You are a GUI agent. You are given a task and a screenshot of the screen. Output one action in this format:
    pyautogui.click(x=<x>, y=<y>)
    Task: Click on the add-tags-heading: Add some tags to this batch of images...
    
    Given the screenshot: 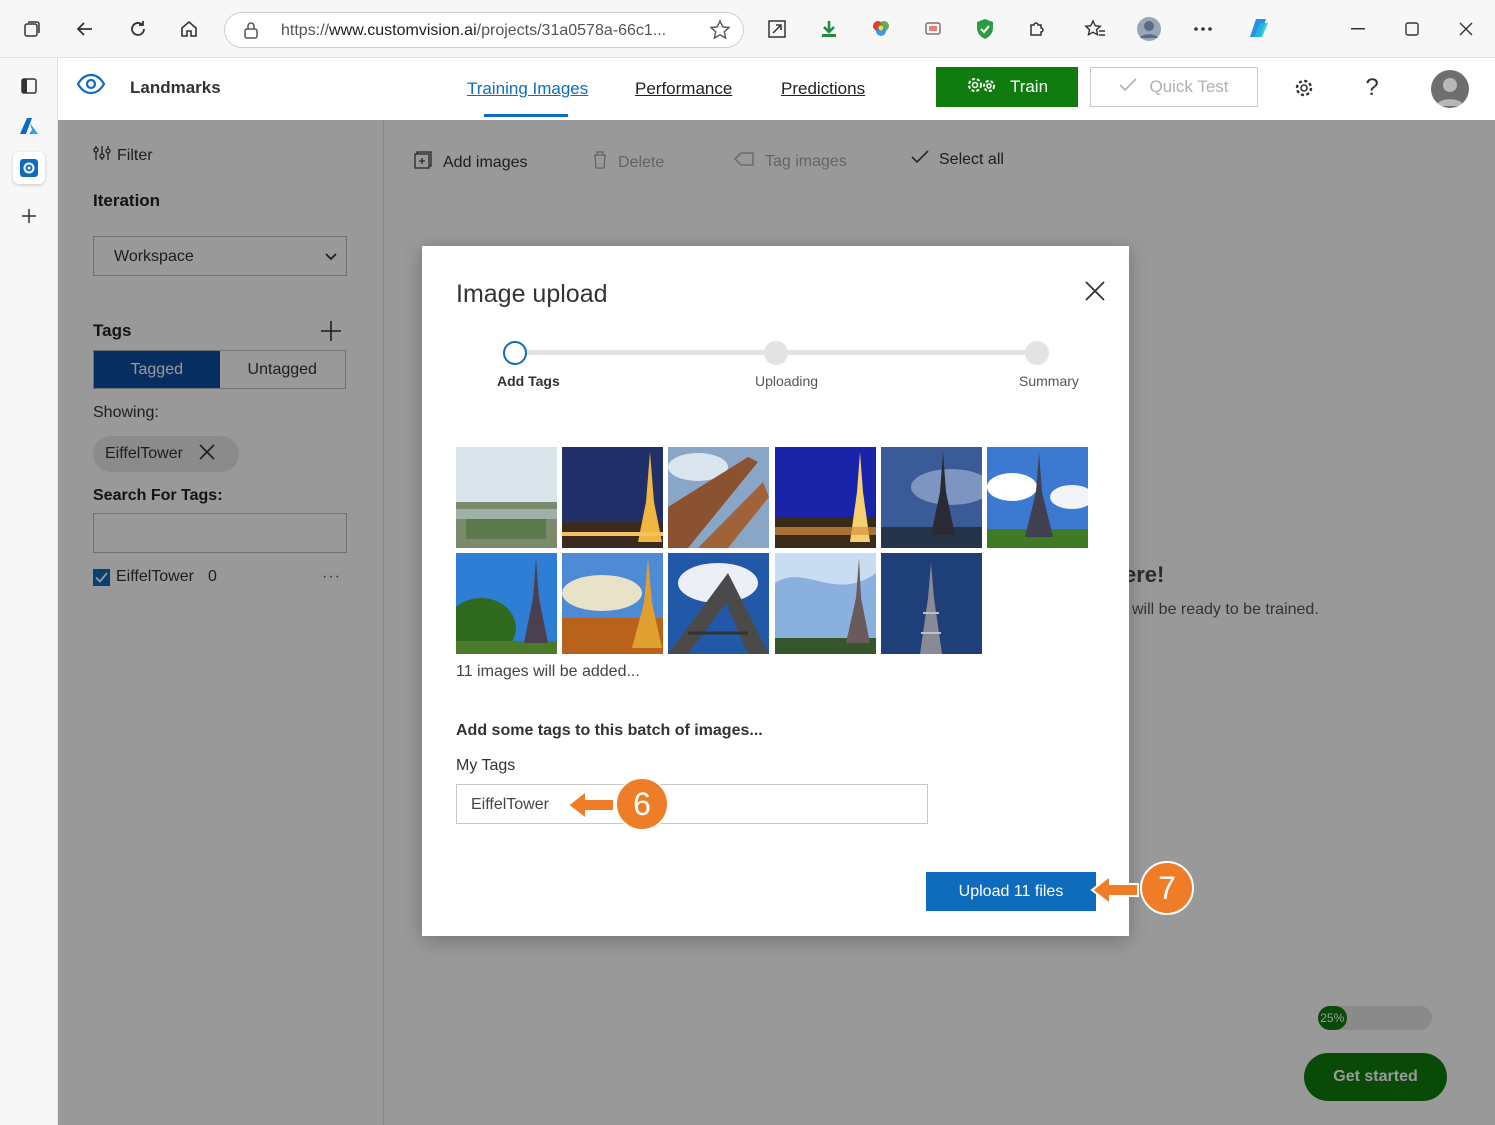 What is the action you would take?
    pyautogui.click(x=609, y=730)
    